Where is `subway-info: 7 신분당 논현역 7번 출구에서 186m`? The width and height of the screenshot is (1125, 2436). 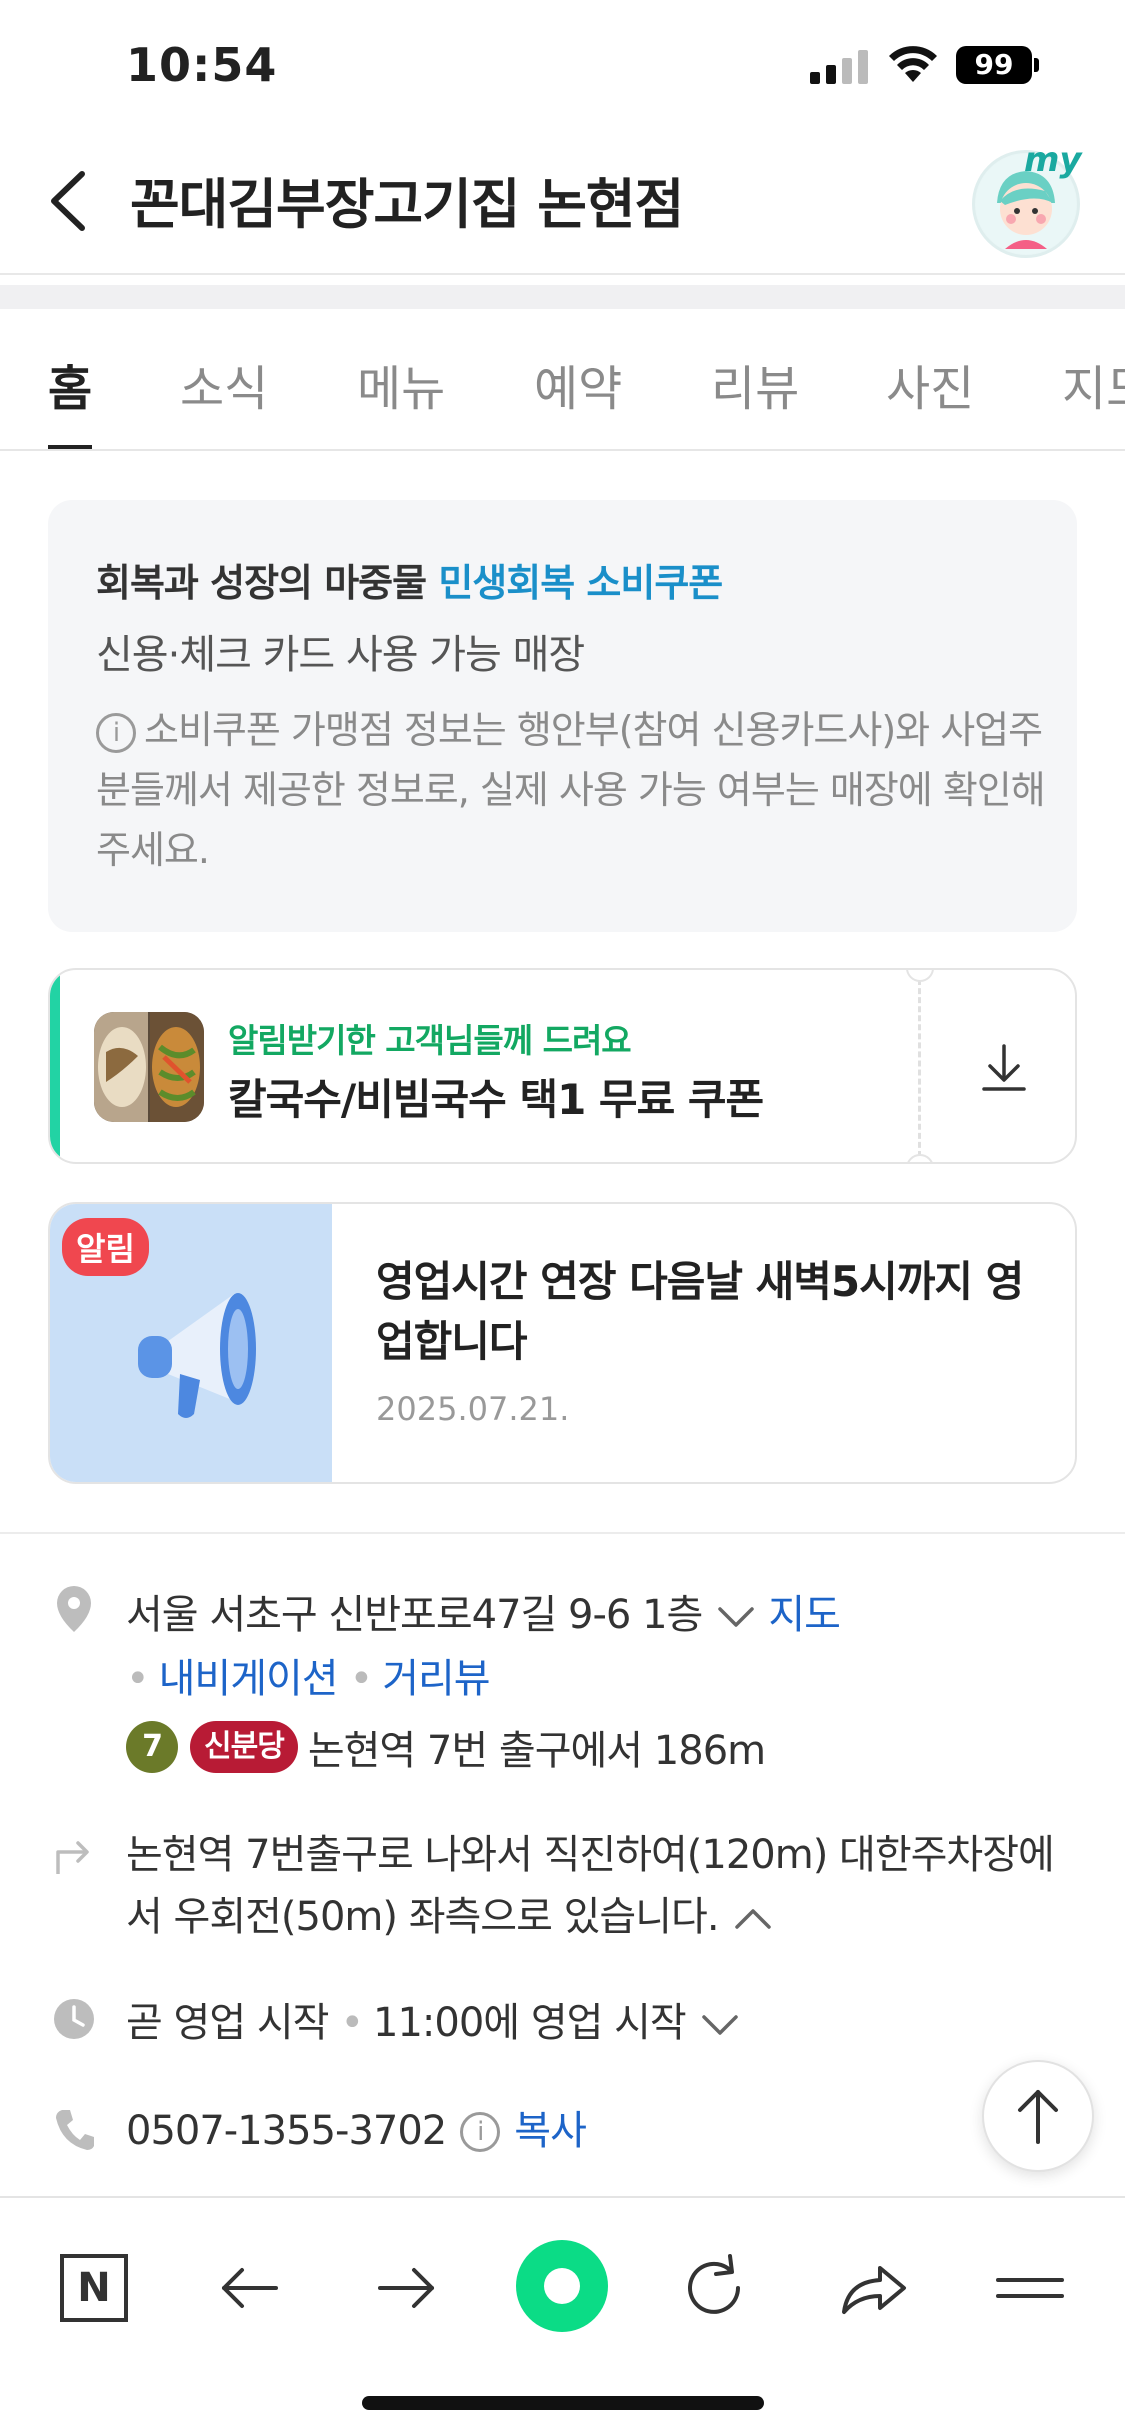 subway-info: 7 신분당 논현역 7번 출구에서 186m is located at coordinates (446, 1746).